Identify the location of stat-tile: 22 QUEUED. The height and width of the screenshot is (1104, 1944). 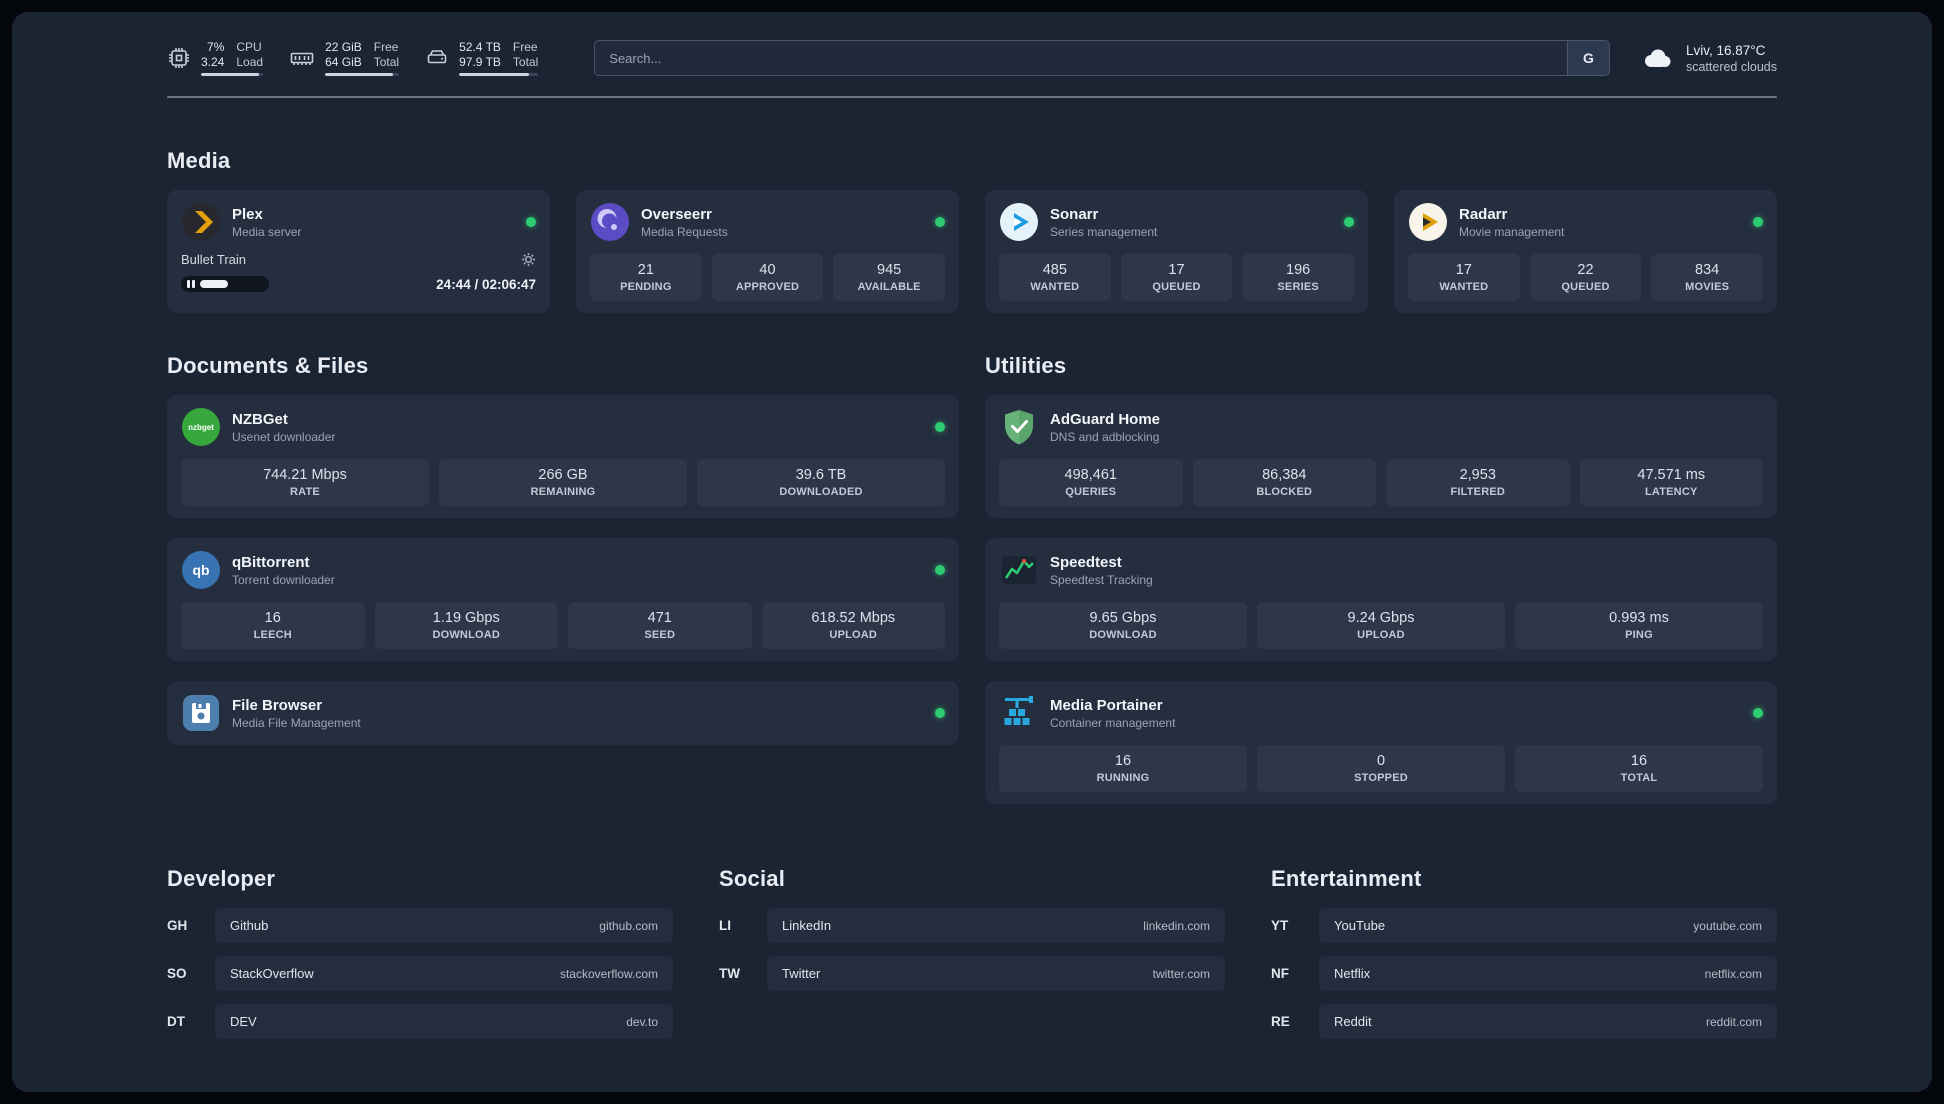
(1585, 277).